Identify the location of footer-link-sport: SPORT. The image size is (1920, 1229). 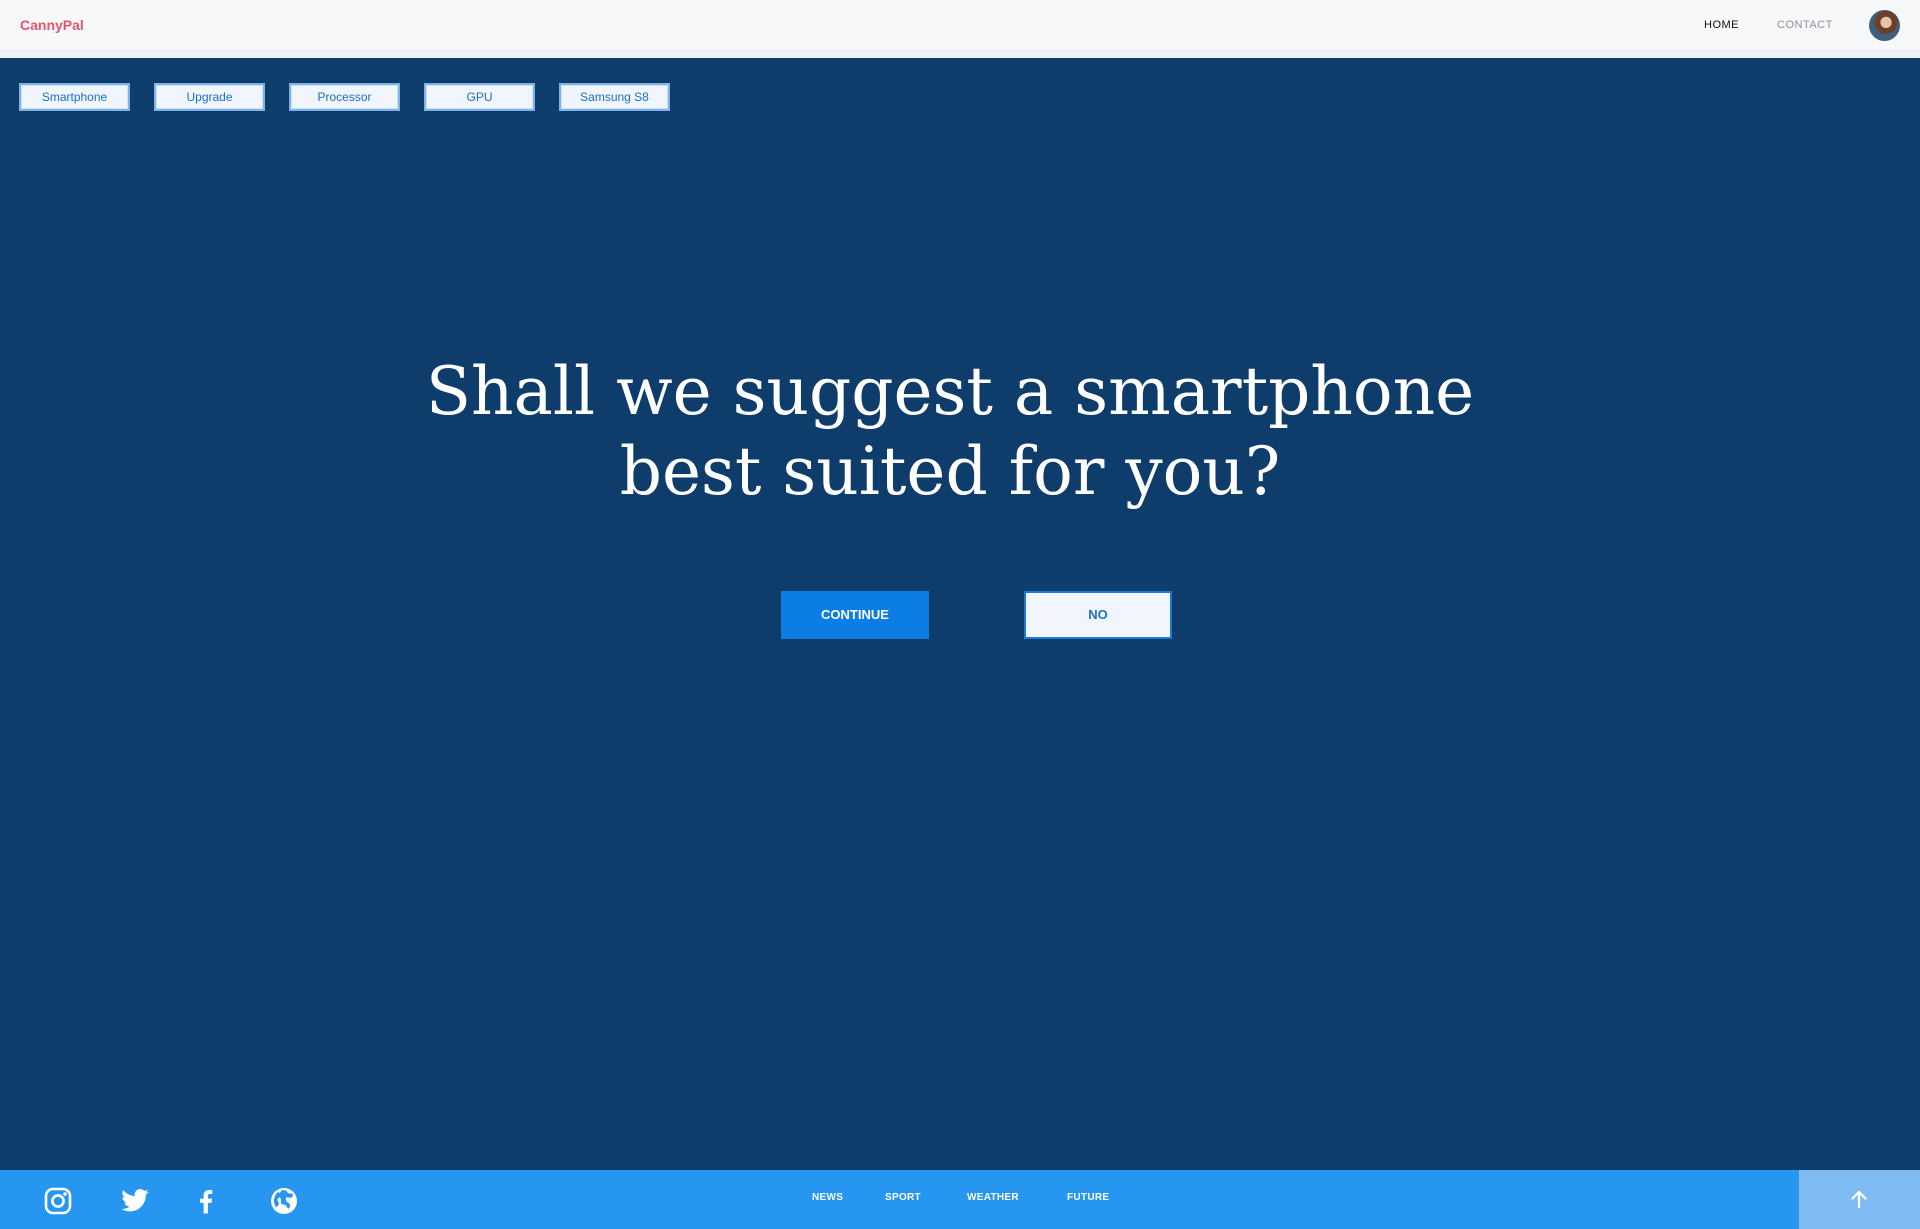
(903, 1197).